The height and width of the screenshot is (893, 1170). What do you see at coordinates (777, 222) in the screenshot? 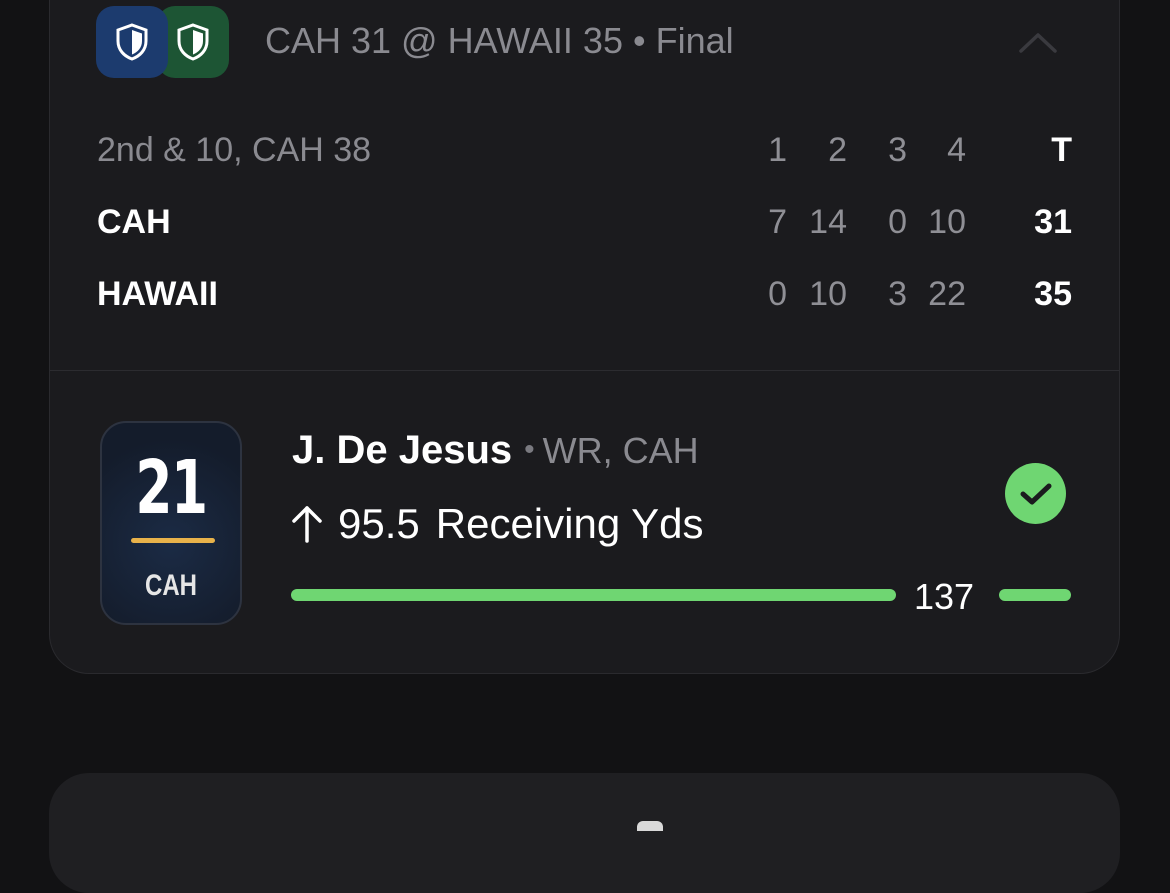
I see `quarter-score: 7` at bounding box center [777, 222].